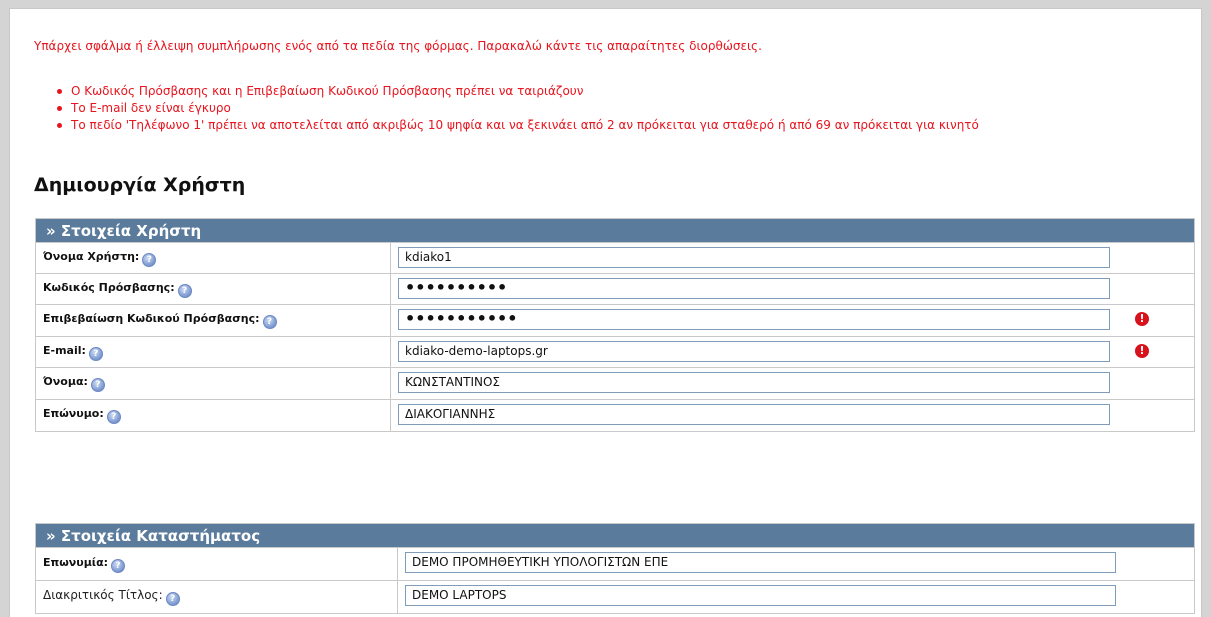 The width and height of the screenshot is (1211, 617). Describe the element at coordinates (64, 350) in the screenshot. I see `email-label: E-mail:` at that location.